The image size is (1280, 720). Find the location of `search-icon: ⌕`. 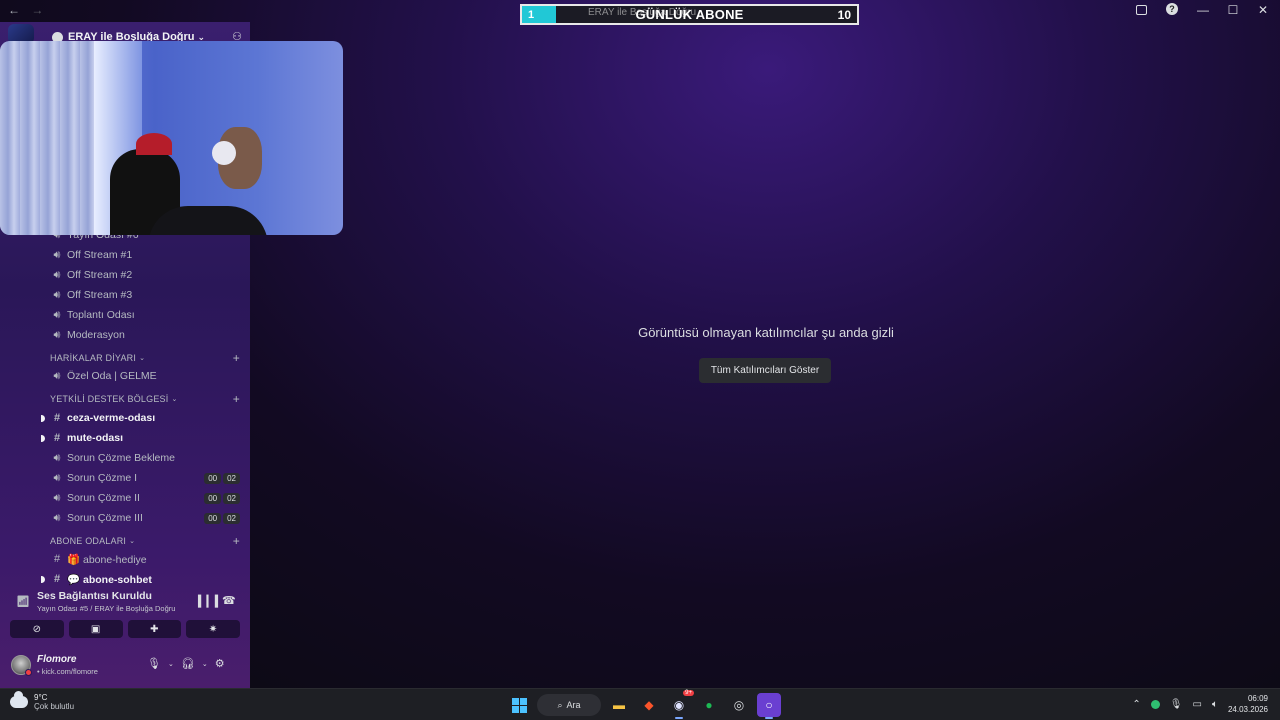

search-icon: ⌕ is located at coordinates (560, 704).